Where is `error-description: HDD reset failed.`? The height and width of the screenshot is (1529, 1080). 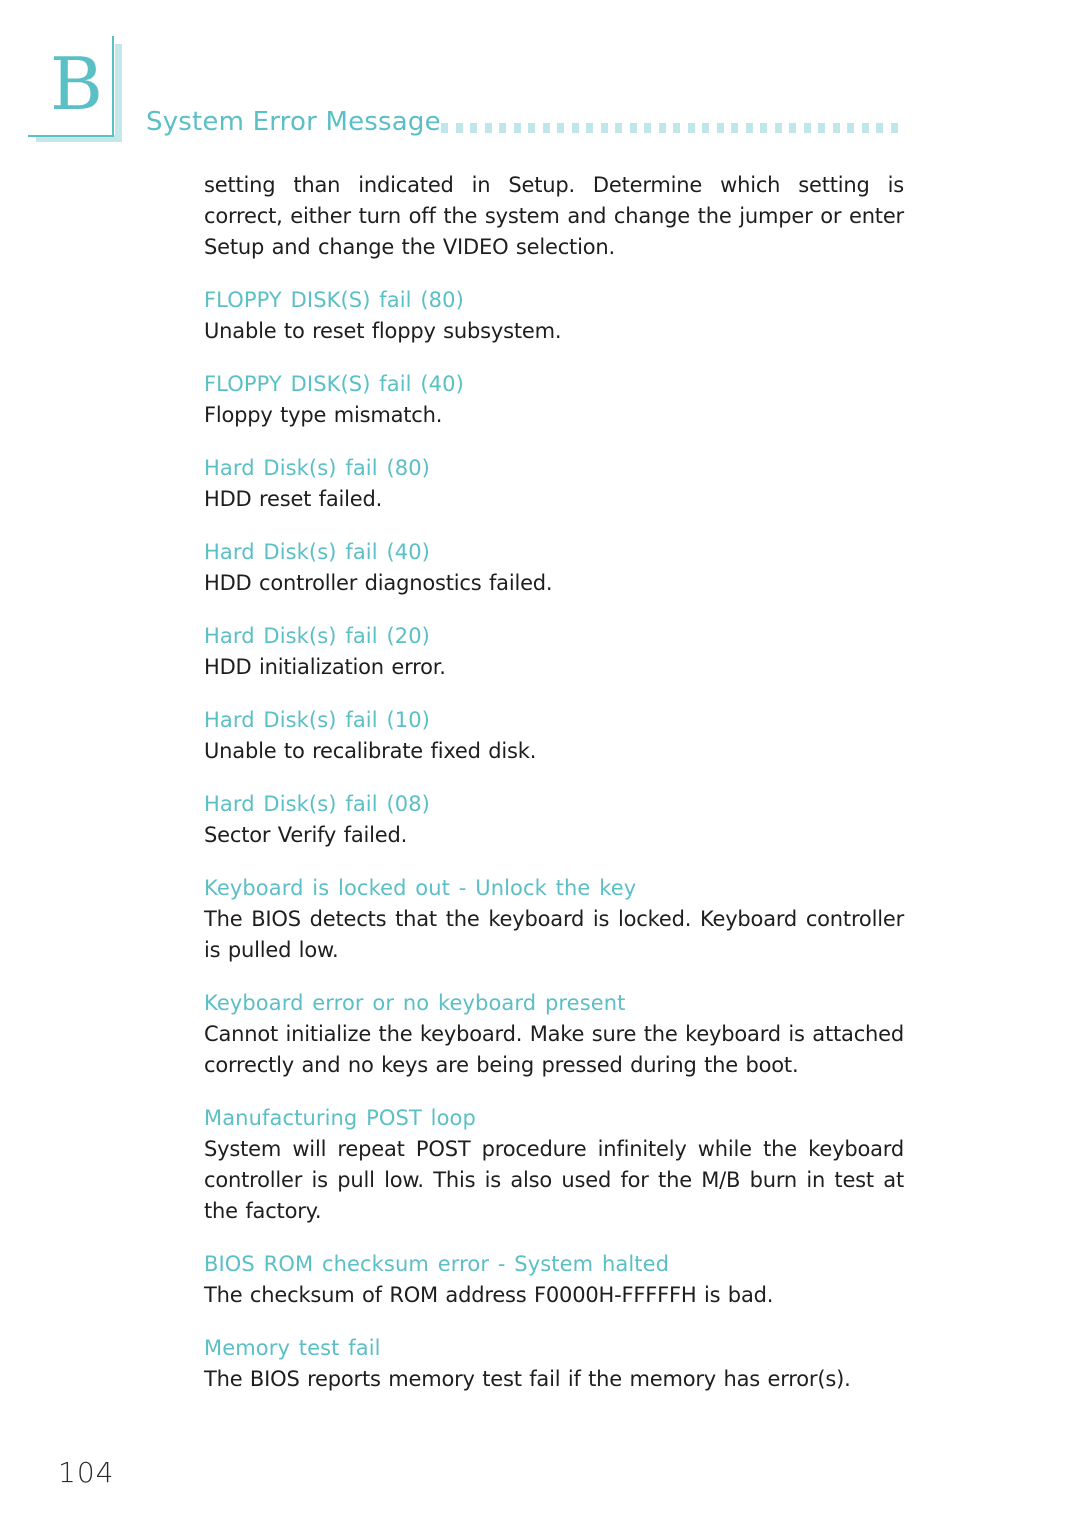 error-description: HDD reset failed. is located at coordinates (293, 499).